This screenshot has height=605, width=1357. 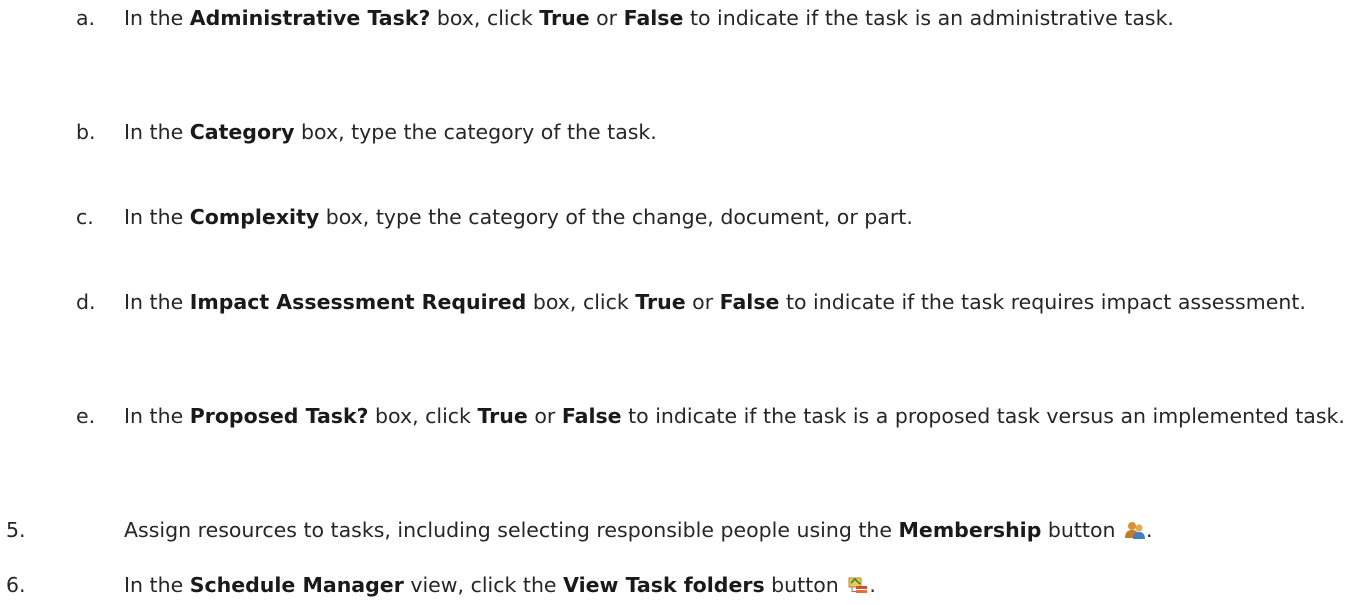 What do you see at coordinates (16, 585) in the screenshot?
I see `step-6-number: 6.` at bounding box center [16, 585].